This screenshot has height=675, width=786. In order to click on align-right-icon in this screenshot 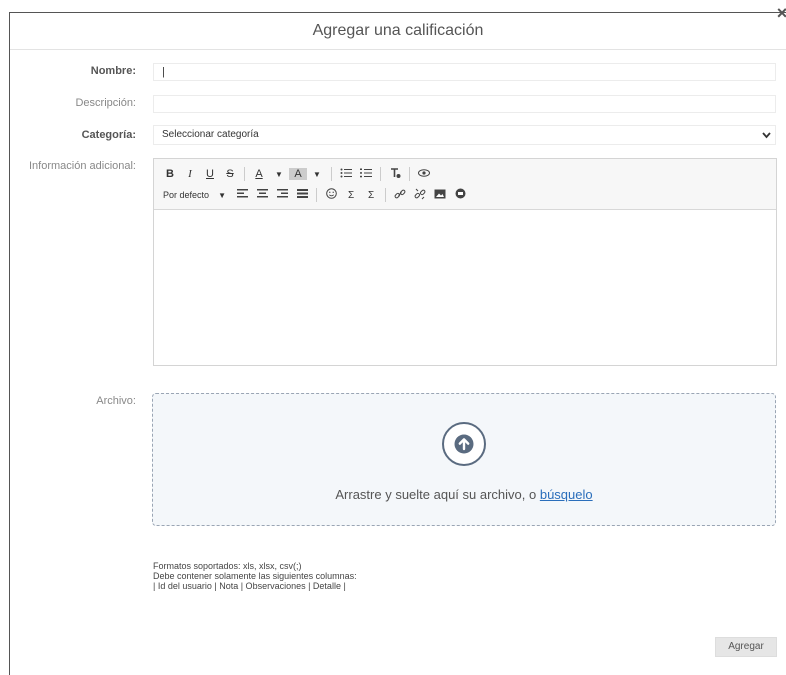, I will do `click(282, 195)`.